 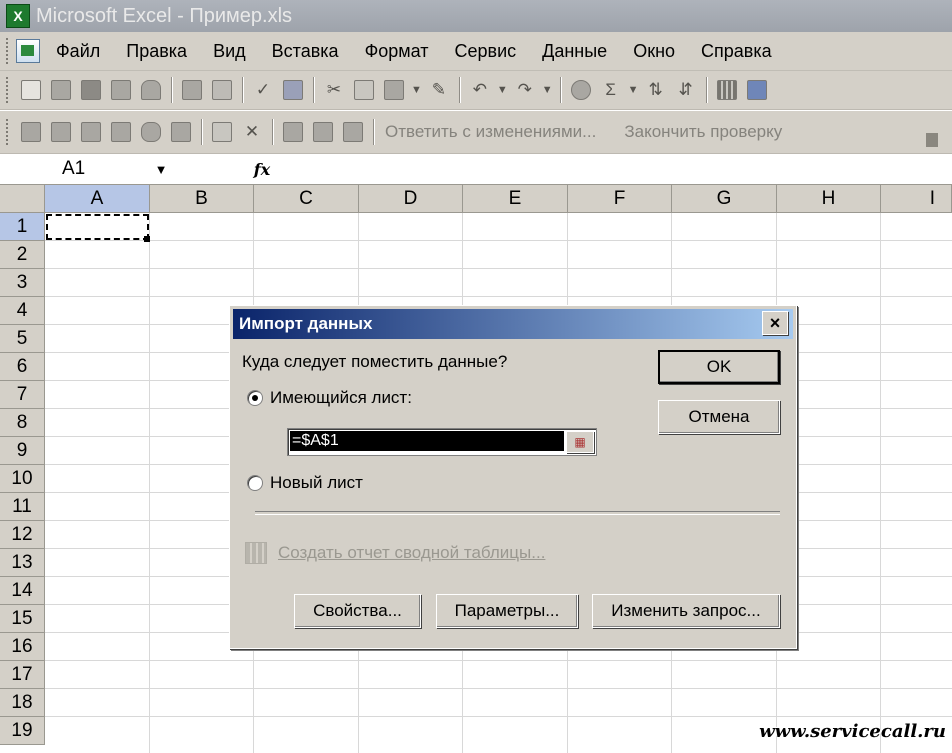 I want to click on autosum-icon: Σ, so click(x=611, y=90).